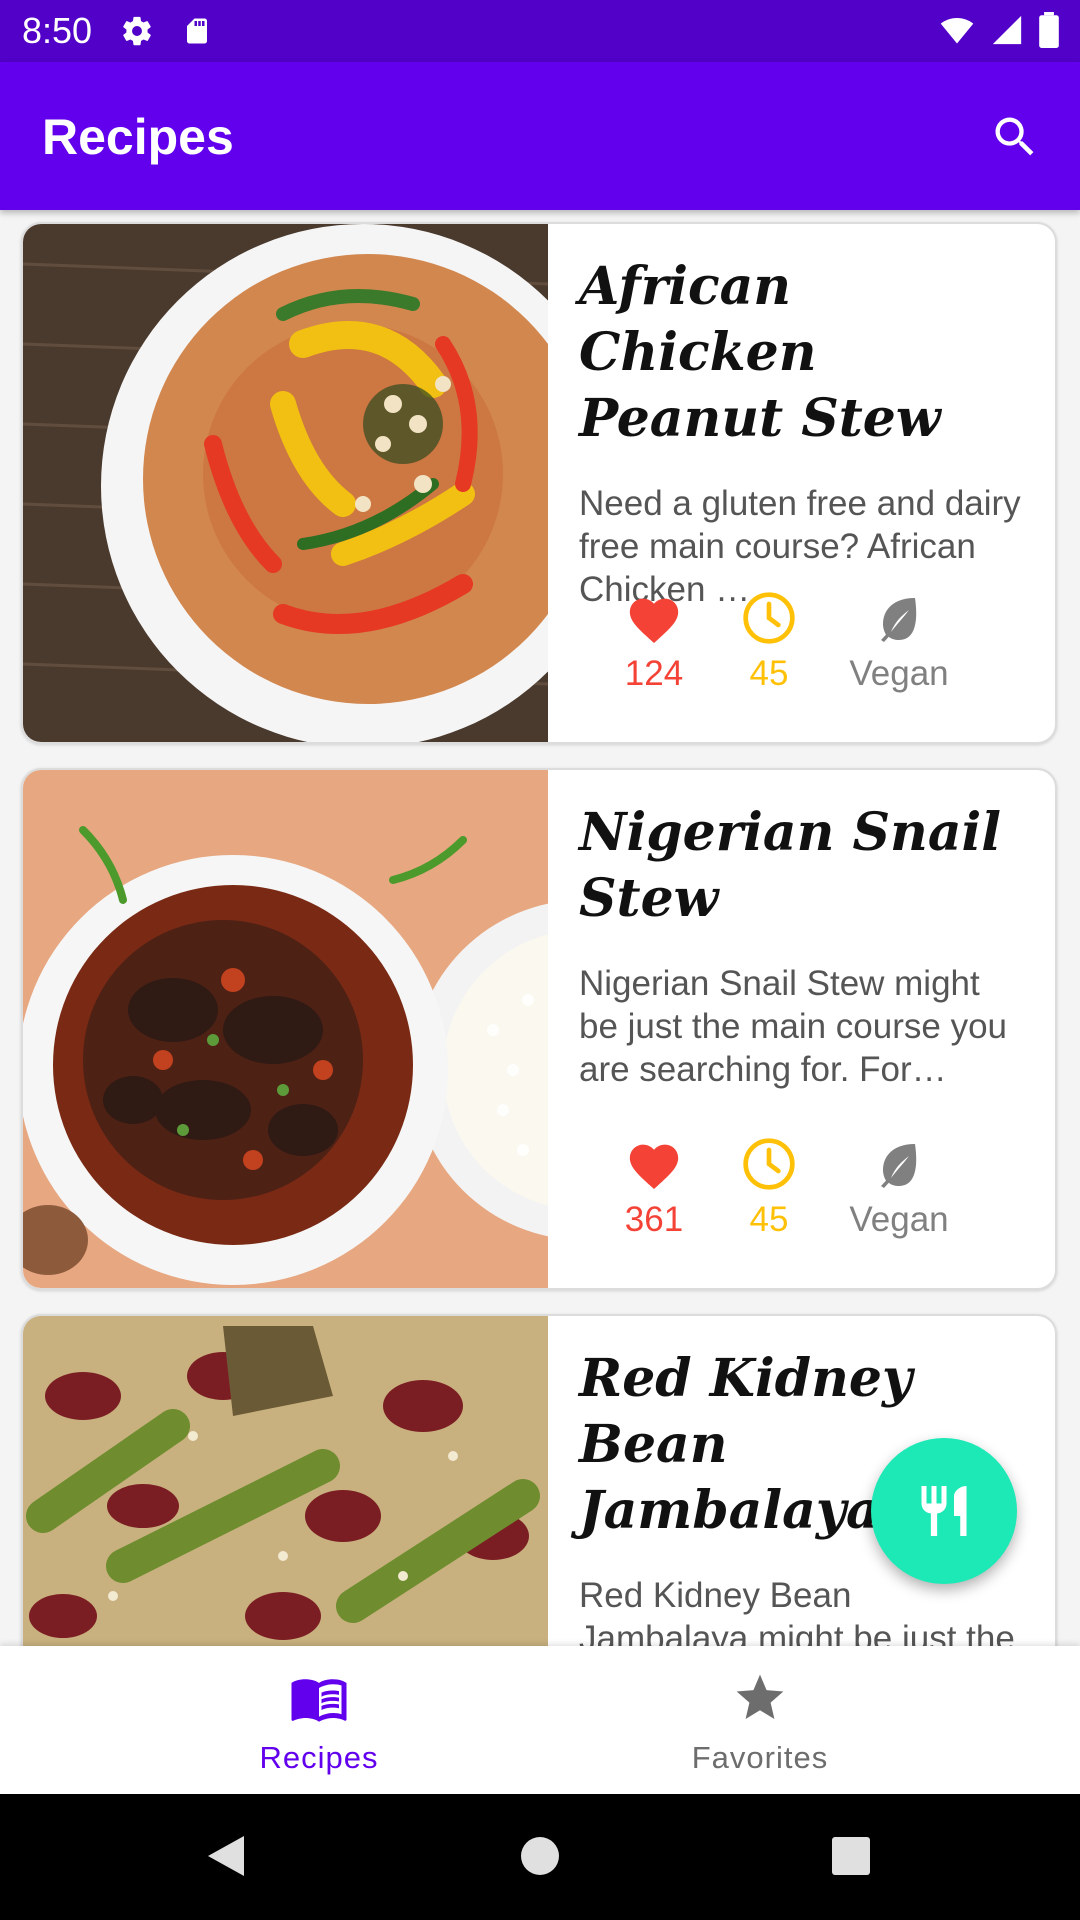 The image size is (1080, 1920). Describe the element at coordinates (760, 352) in the screenshot. I see `recipe-title: African Chicken Peanut Stew` at that location.